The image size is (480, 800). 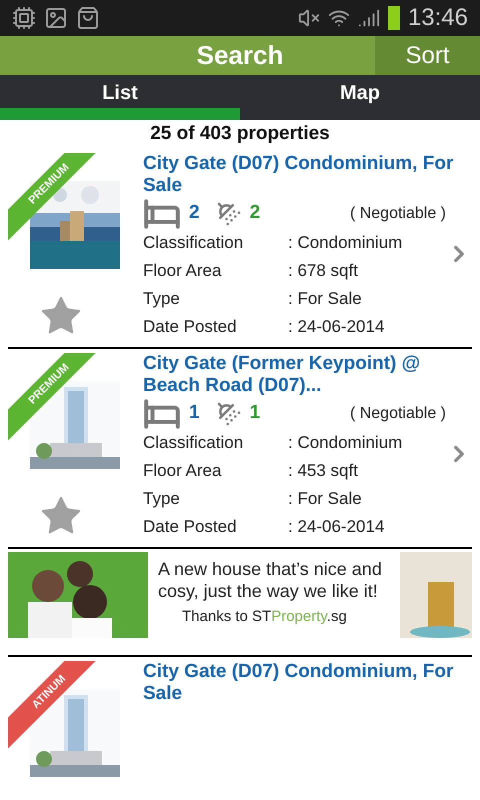 I want to click on chip-icon, so click(x=24, y=18).